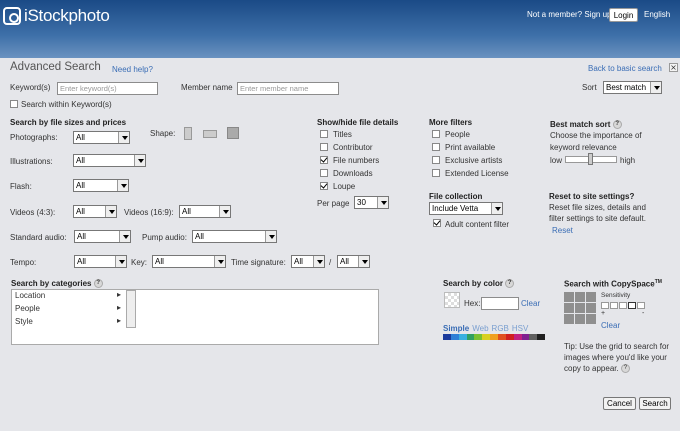  I want to click on key-select: All, so click(189, 261).